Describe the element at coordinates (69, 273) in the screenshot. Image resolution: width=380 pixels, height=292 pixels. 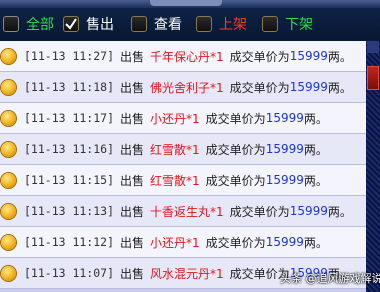
I see `record-time: [11-13 11:07]` at that location.